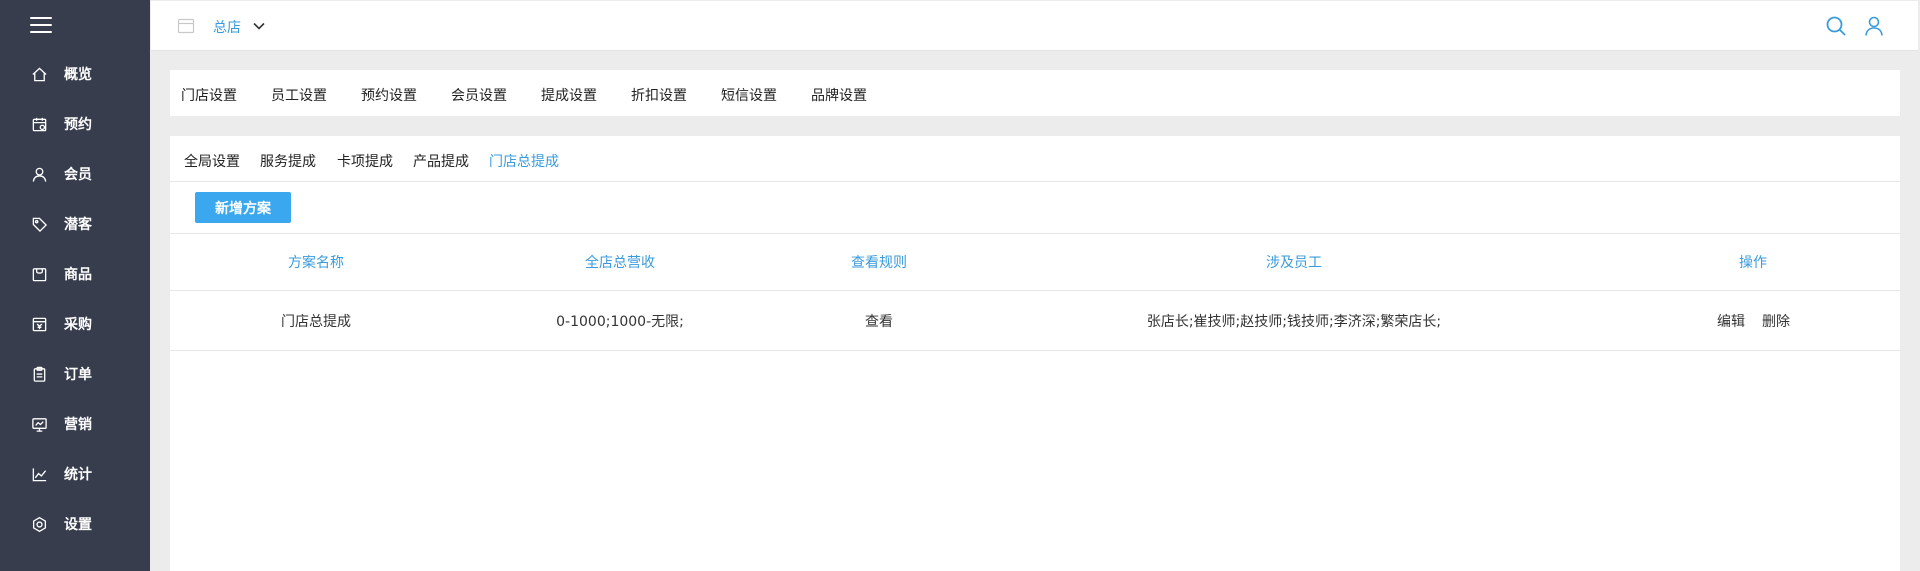  I want to click on sidebar-item-products: 商品, so click(75, 274).